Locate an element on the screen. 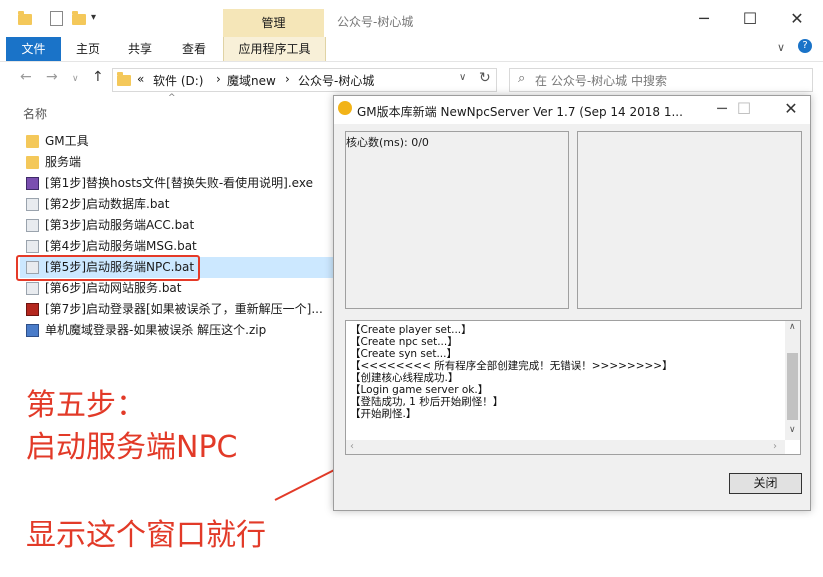  address-folder-icon is located at coordinates (124, 79).